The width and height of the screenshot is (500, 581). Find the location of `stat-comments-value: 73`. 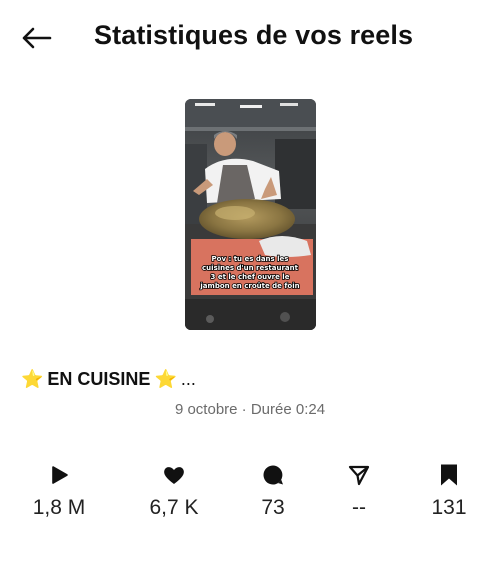

stat-comments-value: 73 is located at coordinates (273, 507).